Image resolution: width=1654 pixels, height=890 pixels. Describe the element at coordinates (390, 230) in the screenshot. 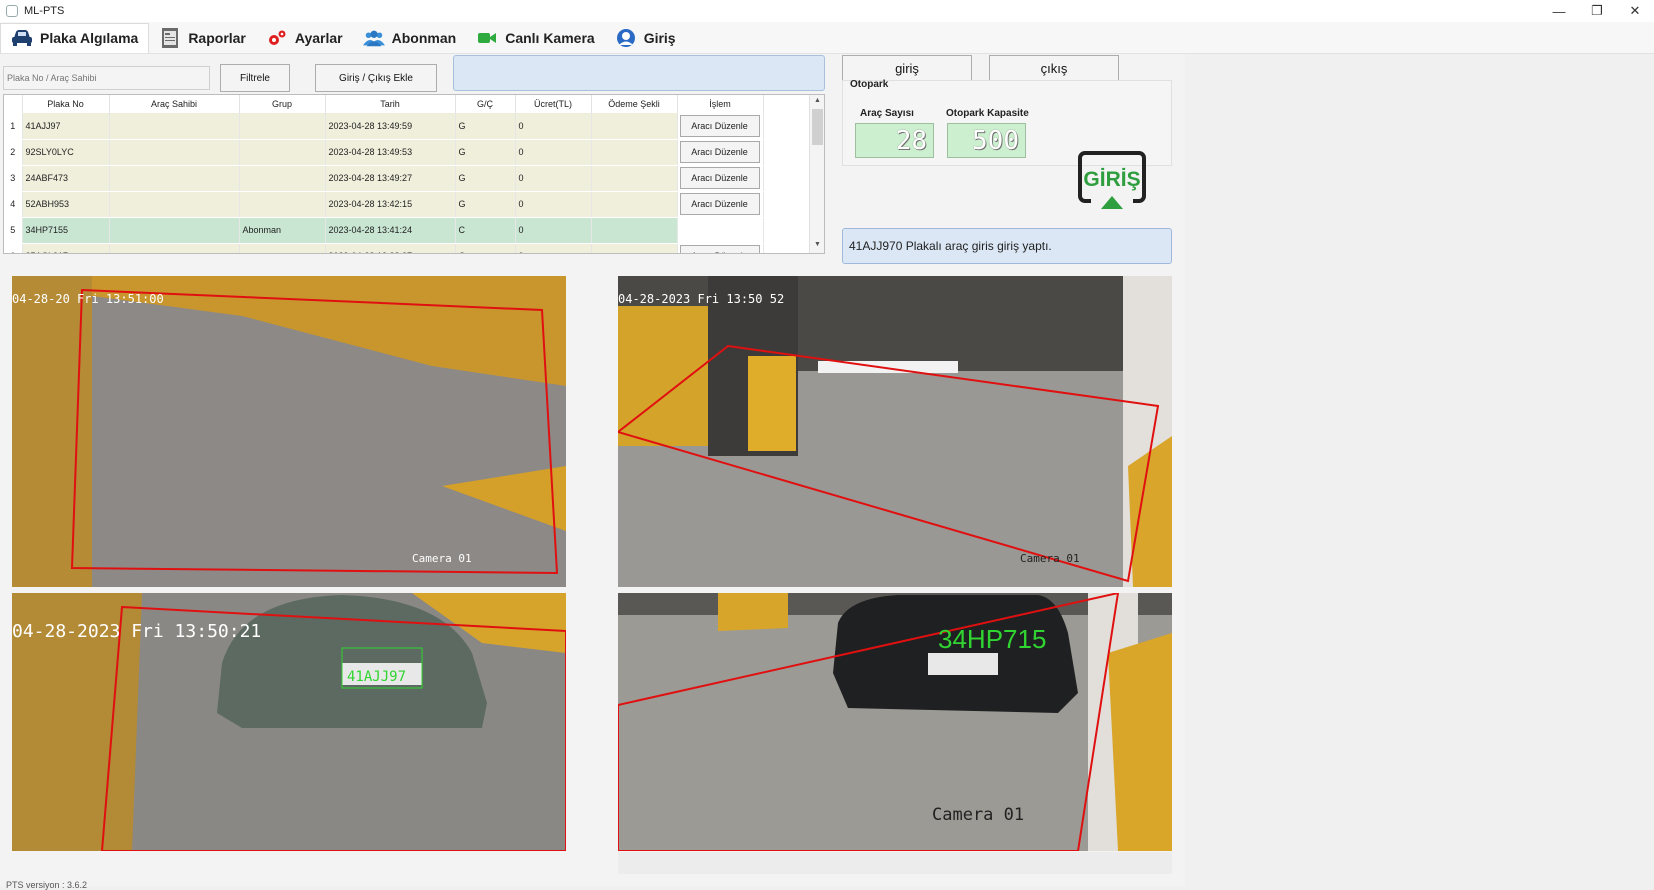

I see `date-cell: 2023-04-28 13:41:24` at that location.